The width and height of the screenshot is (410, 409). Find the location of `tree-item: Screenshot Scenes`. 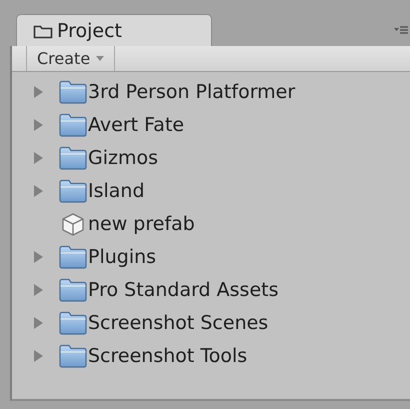

tree-item: Screenshot Scenes is located at coordinates (178, 323).